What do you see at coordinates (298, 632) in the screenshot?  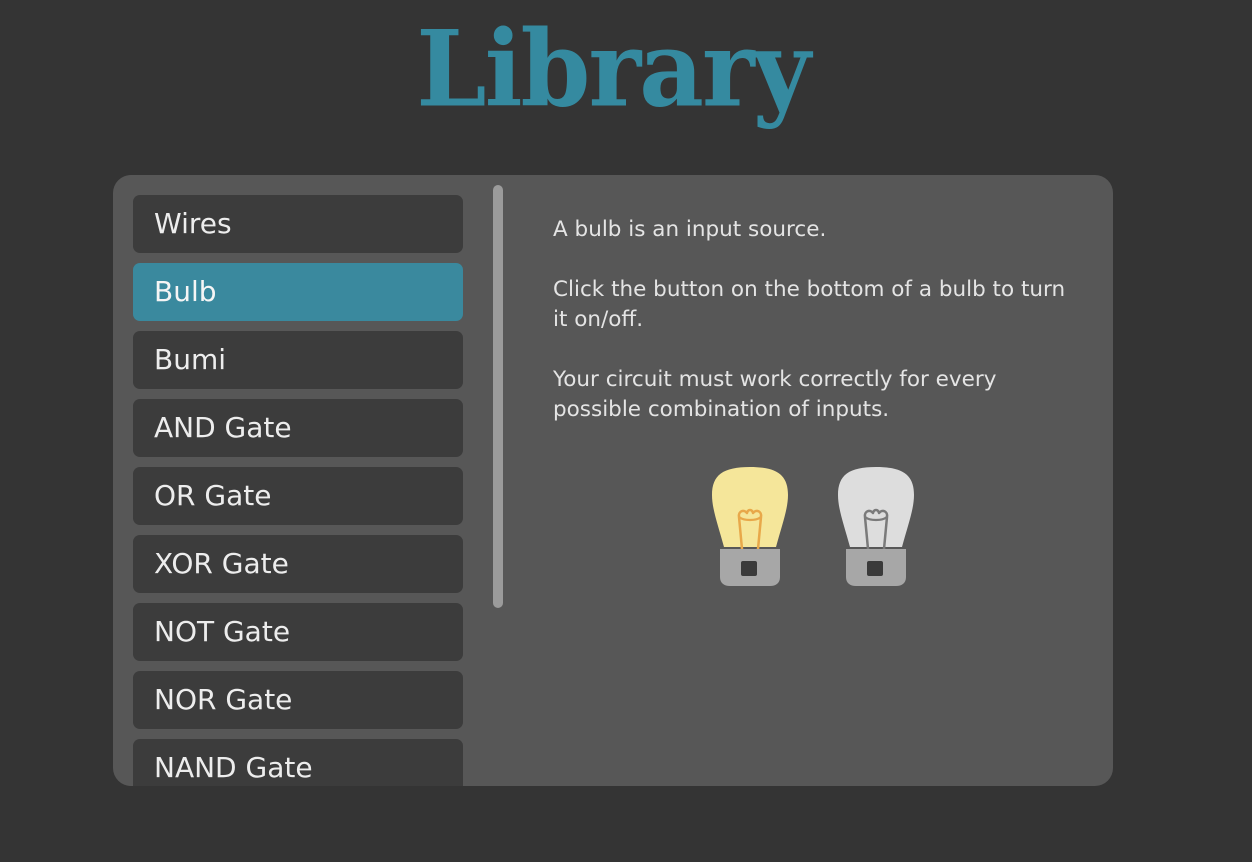 I see `list-item-not-gate: NOT Gate` at bounding box center [298, 632].